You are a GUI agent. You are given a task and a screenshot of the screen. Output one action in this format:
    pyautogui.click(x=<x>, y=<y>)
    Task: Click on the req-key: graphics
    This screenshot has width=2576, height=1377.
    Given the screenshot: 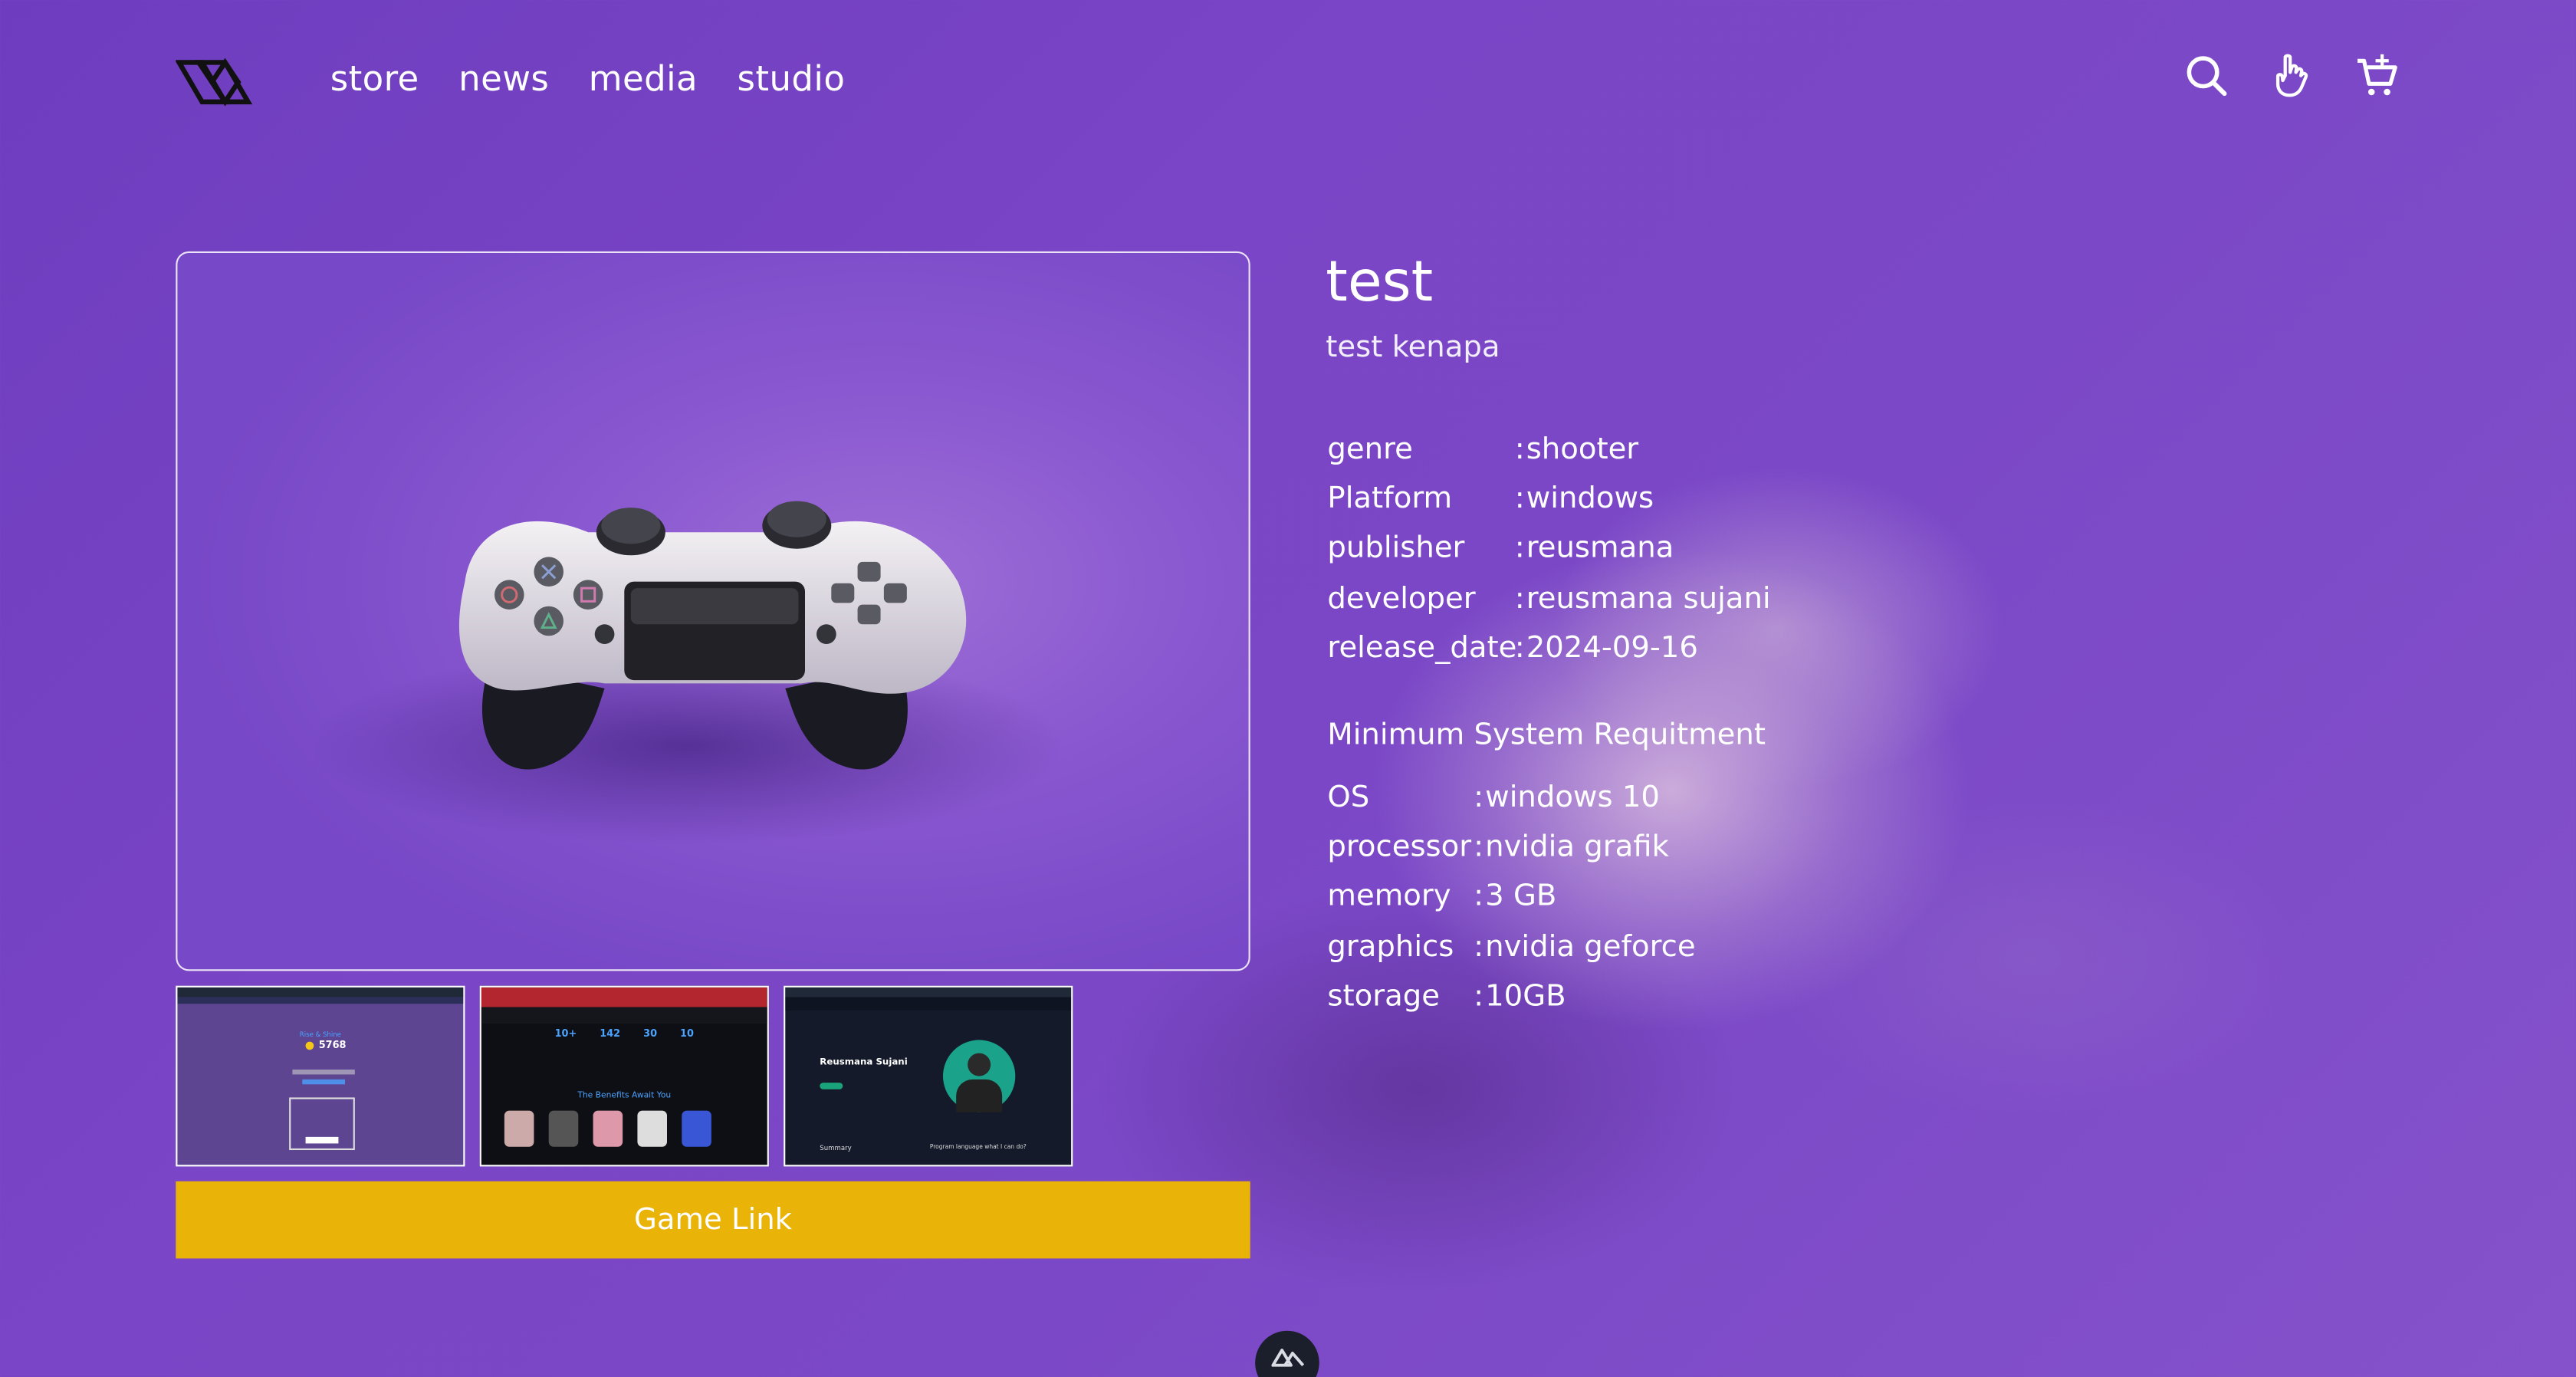 What is the action you would take?
    pyautogui.click(x=1390, y=946)
    